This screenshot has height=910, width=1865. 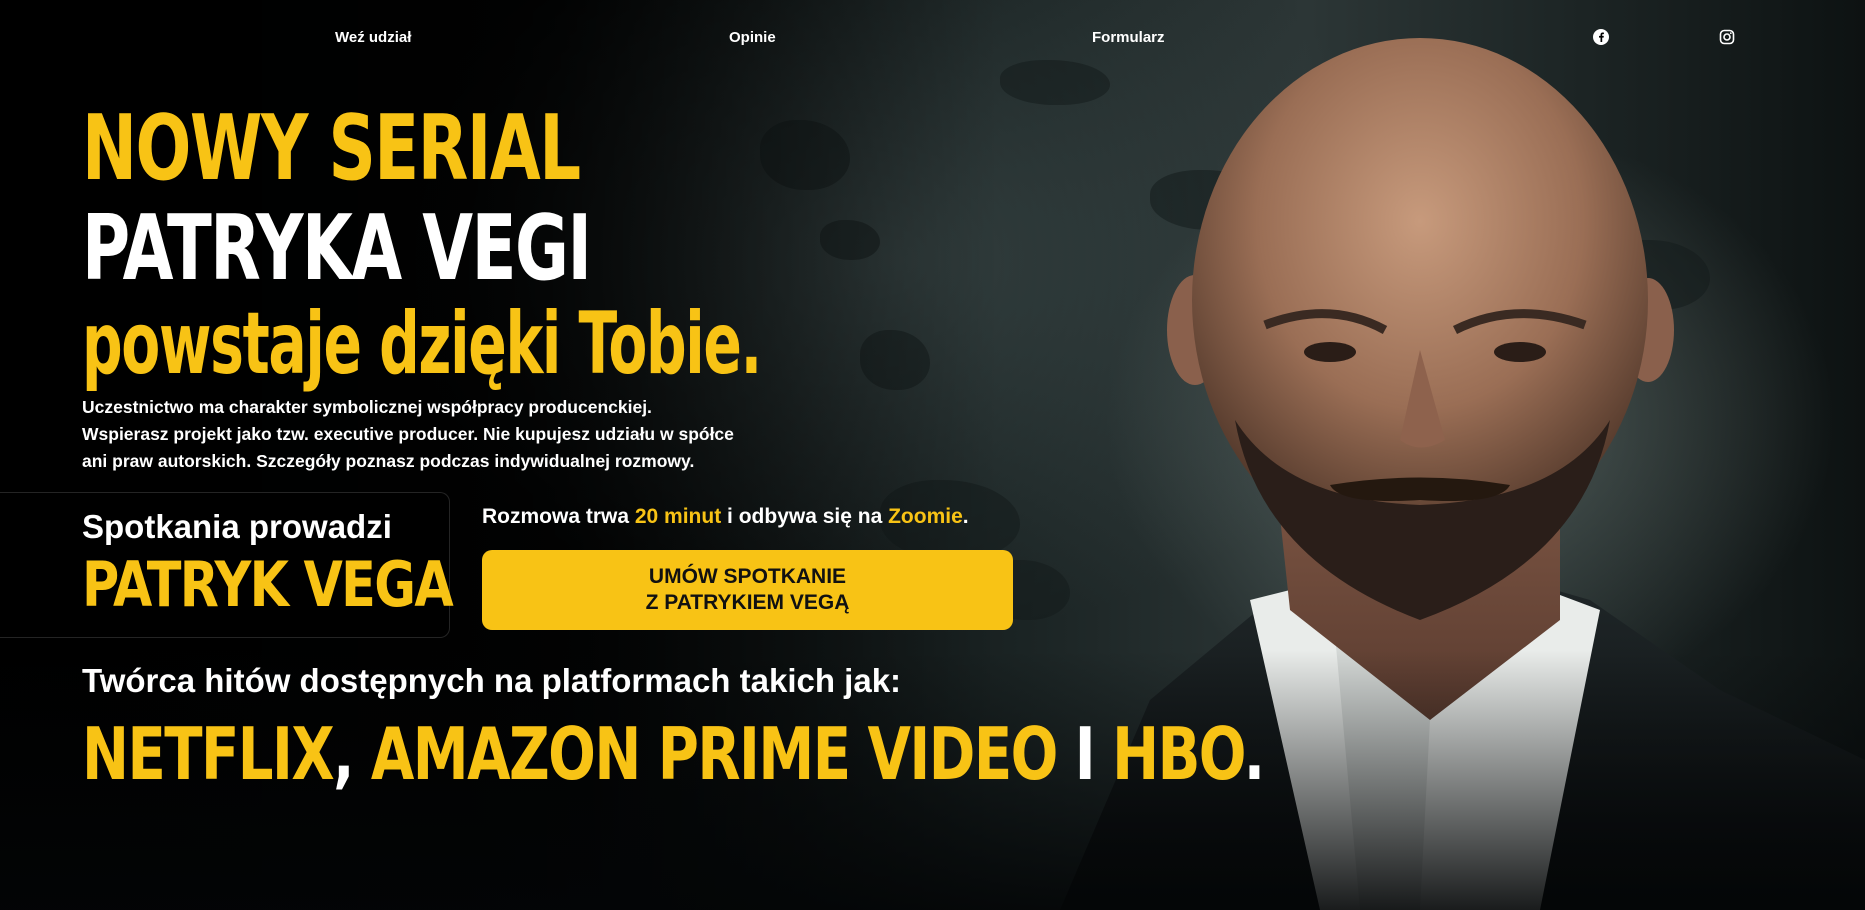 I want to click on meeting-prefix: Rozmowa trwa, so click(x=558, y=516).